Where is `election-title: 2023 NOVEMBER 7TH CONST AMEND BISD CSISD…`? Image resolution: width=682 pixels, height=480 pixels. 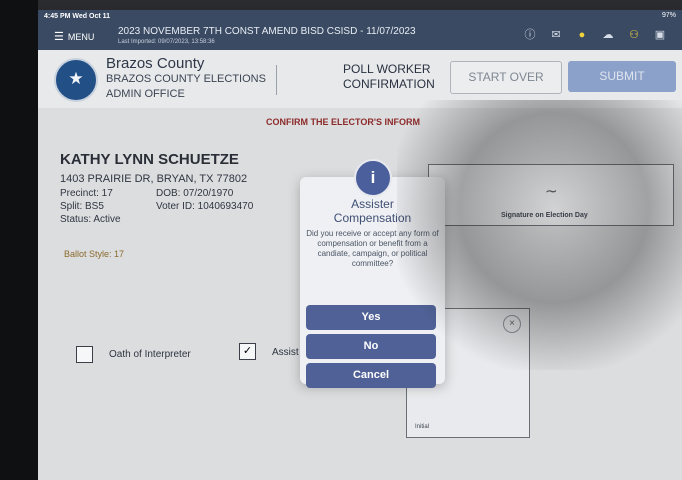 election-title: 2023 NOVEMBER 7TH CONST AMEND BISD CSISD… is located at coordinates (267, 31).